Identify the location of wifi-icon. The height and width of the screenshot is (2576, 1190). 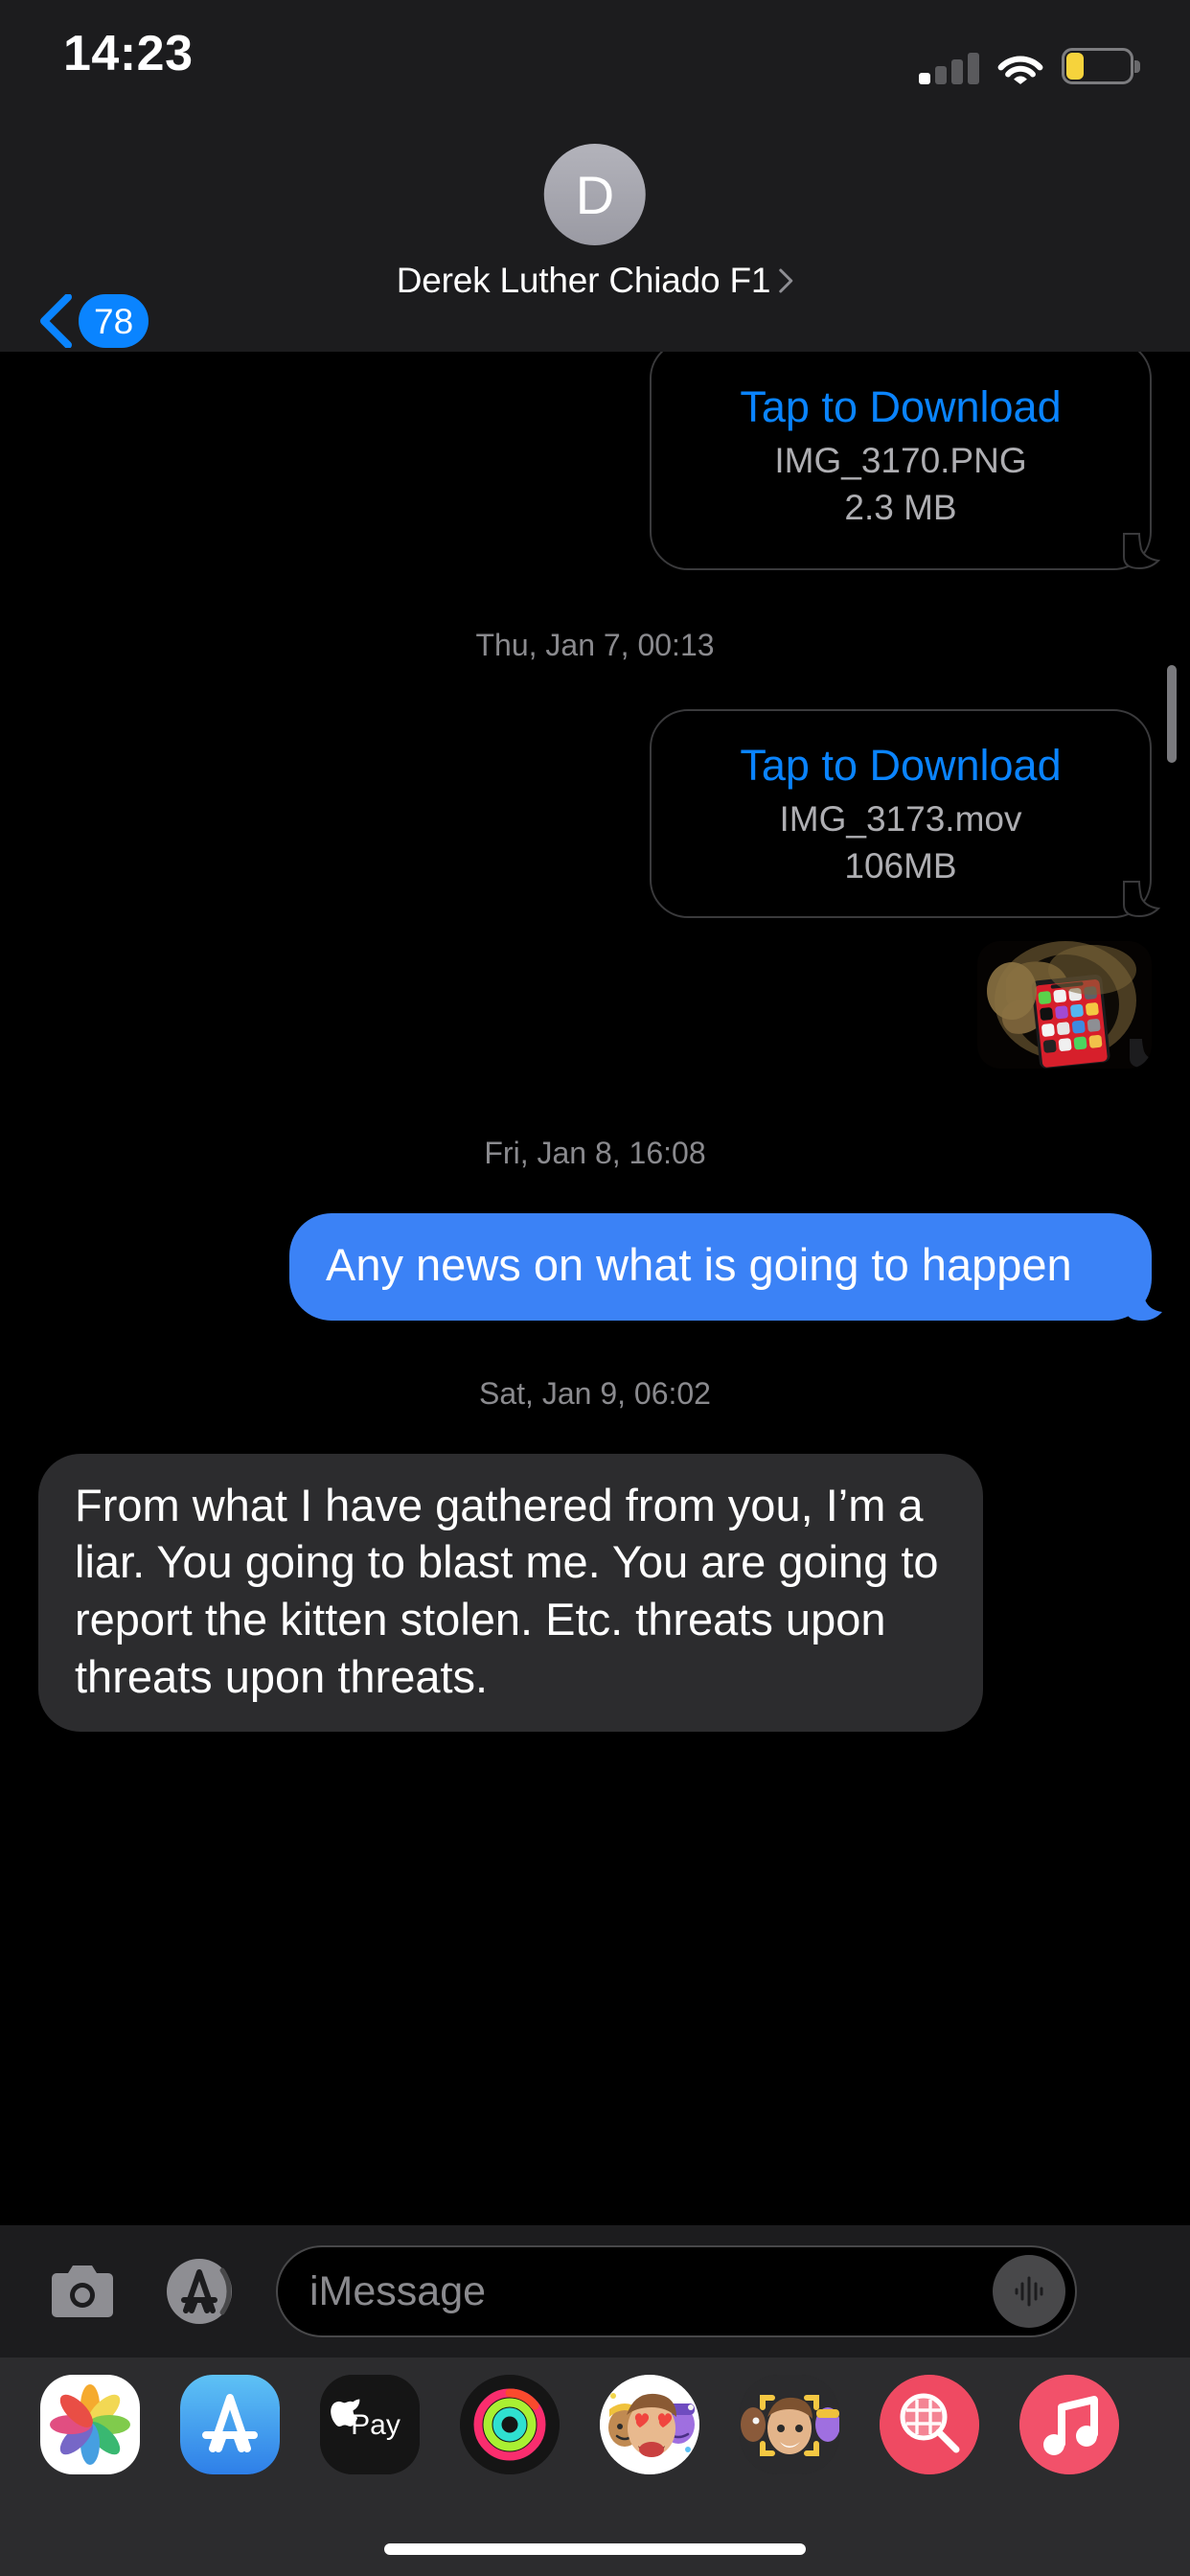
(1020, 70).